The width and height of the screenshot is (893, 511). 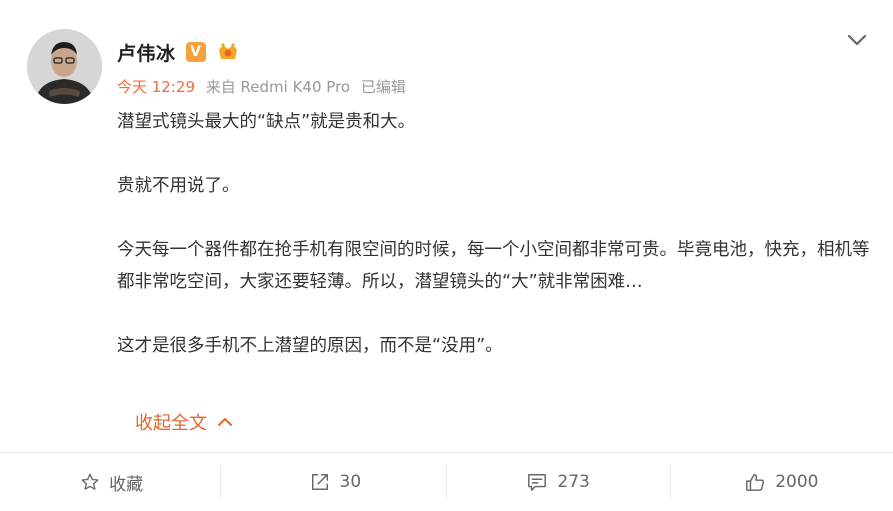 I want to click on post-paragraph: 这才是很多手机不上潜望的原因，而不是“没用”。, so click(x=310, y=346).